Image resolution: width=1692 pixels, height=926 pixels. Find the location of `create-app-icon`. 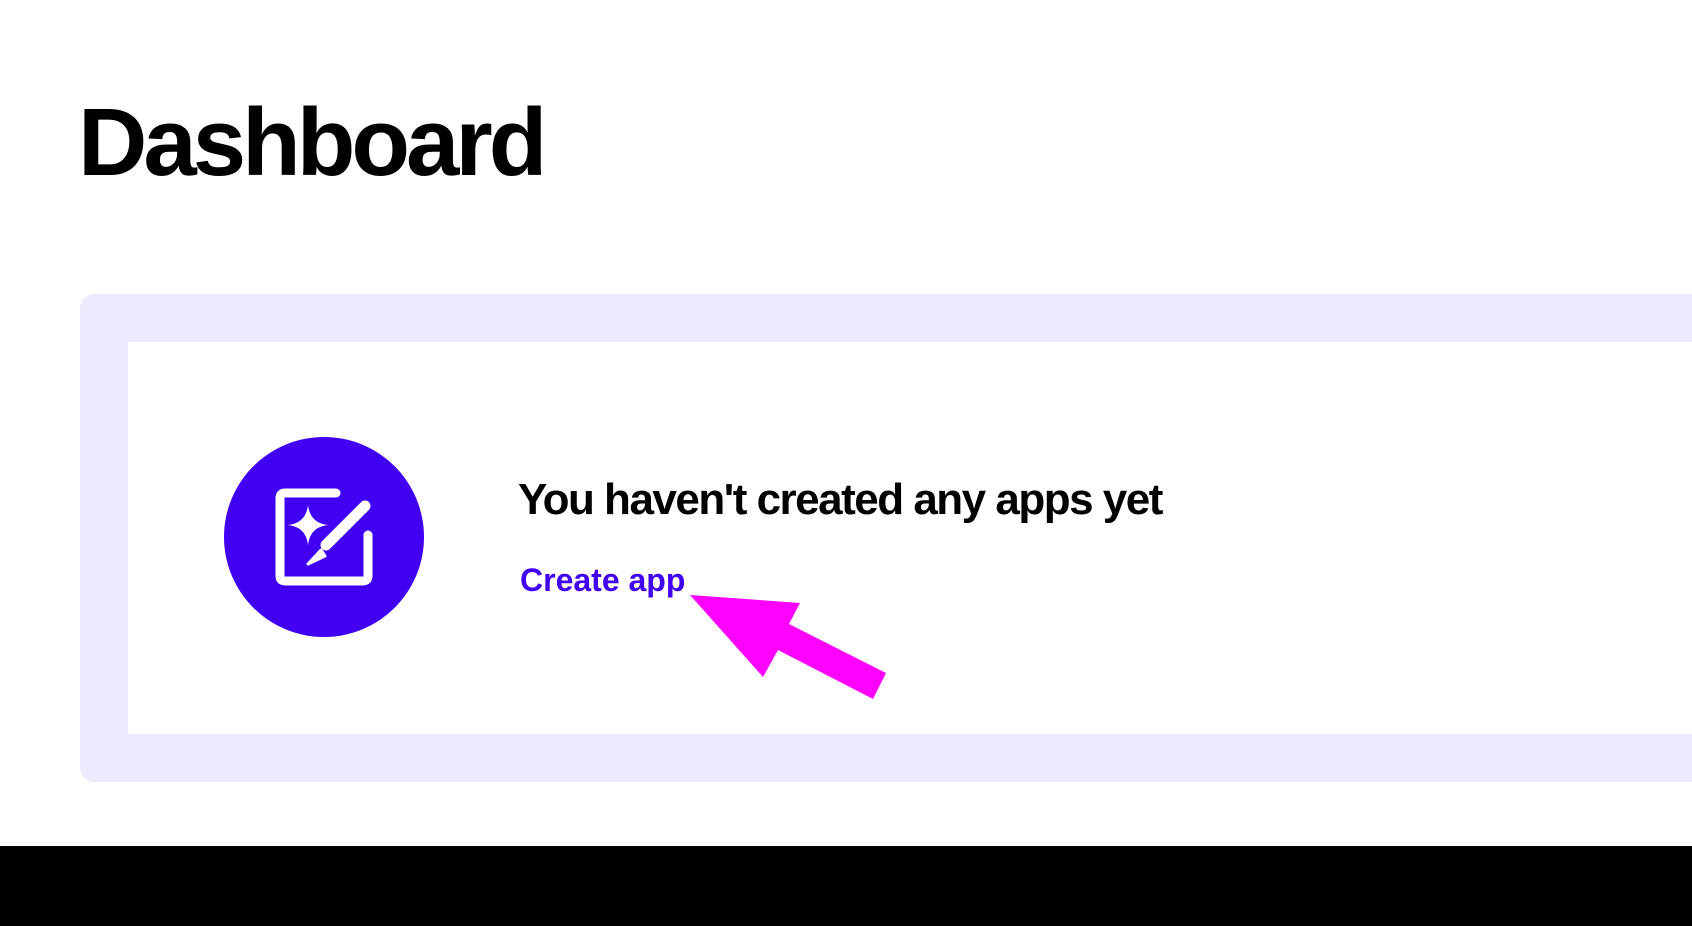

create-app-icon is located at coordinates (324, 537).